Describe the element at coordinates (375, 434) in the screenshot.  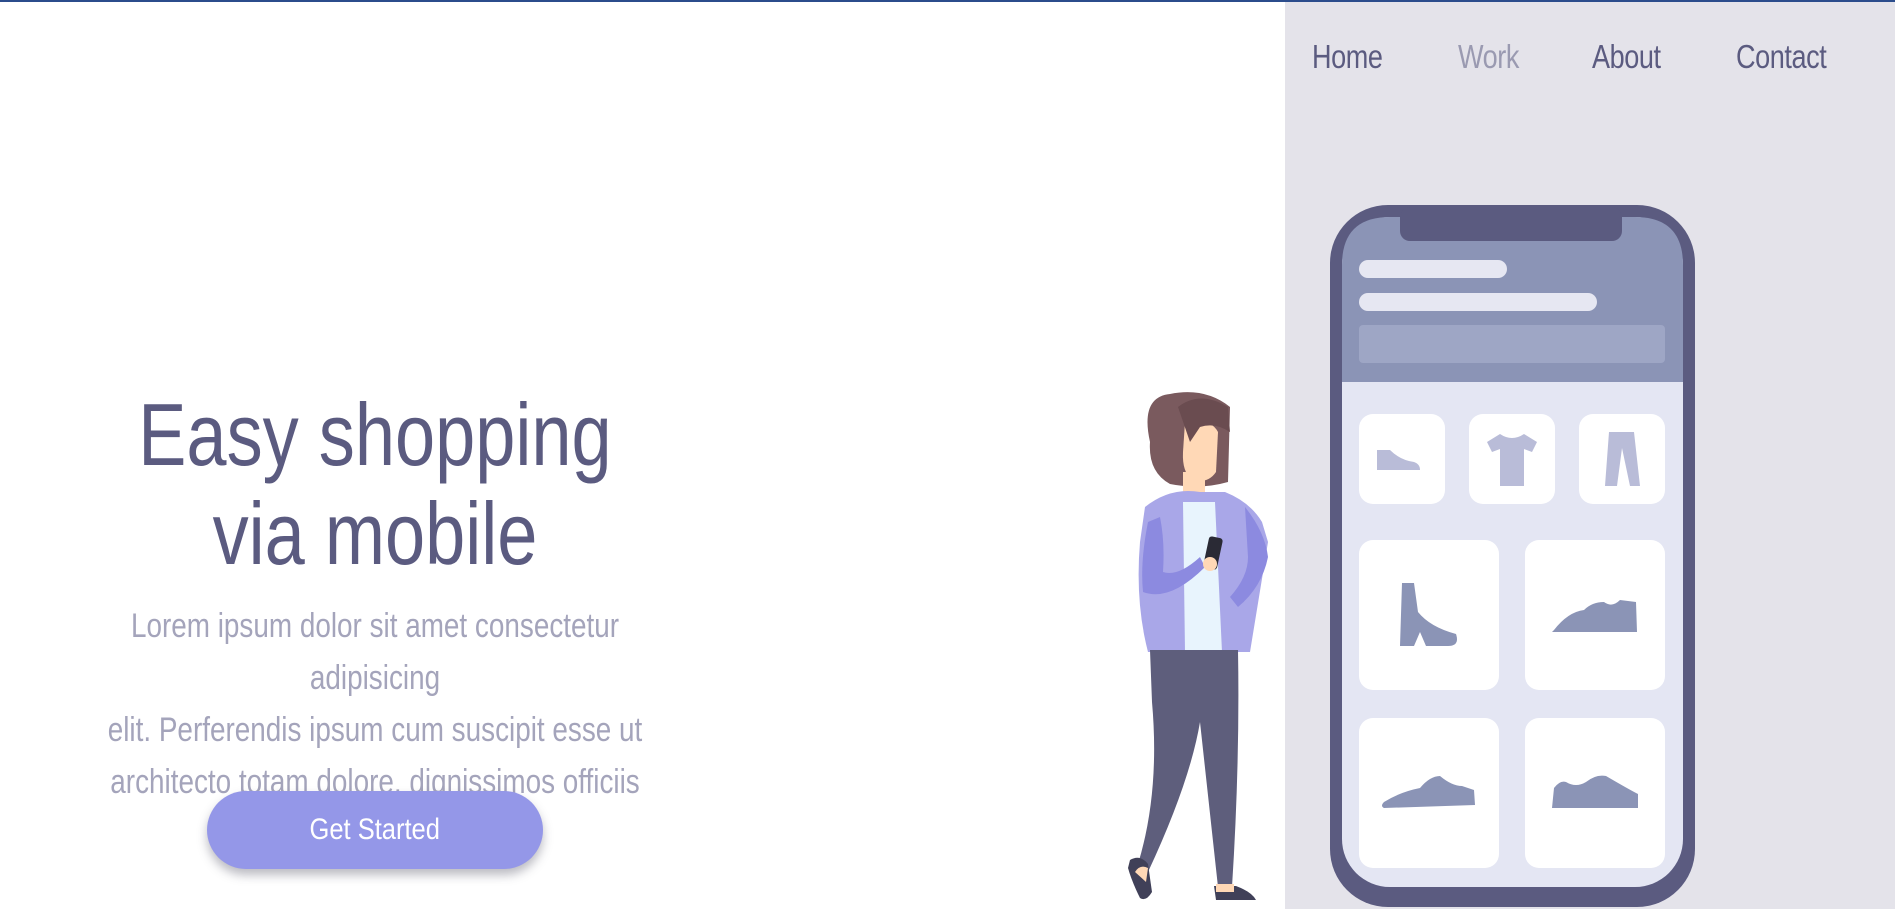
I see `hero-title-line1: Easy shopping` at that location.